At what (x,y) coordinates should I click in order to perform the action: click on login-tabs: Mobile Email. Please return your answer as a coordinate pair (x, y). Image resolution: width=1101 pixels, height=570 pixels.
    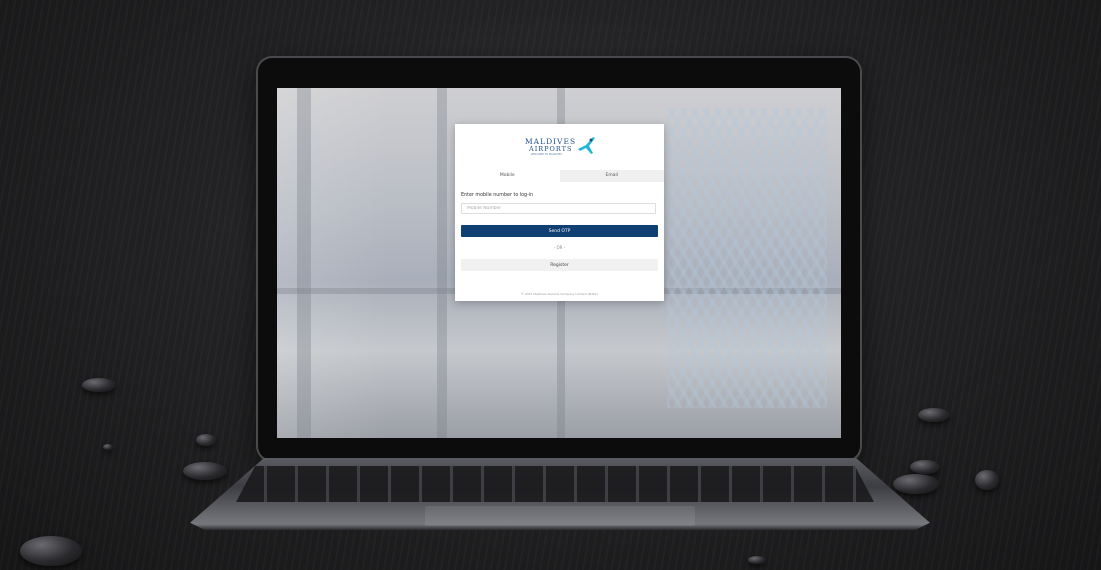
    Looking at the image, I should click on (559, 176).